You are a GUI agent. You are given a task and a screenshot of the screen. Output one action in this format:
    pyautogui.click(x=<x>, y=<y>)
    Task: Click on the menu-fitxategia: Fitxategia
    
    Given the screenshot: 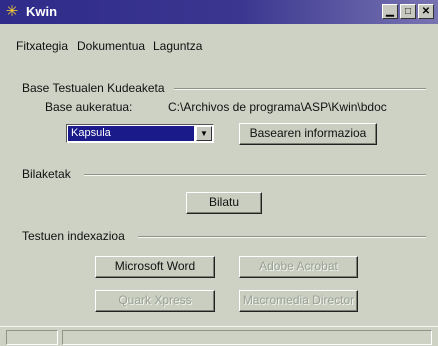 What is the action you would take?
    pyautogui.click(x=42, y=46)
    